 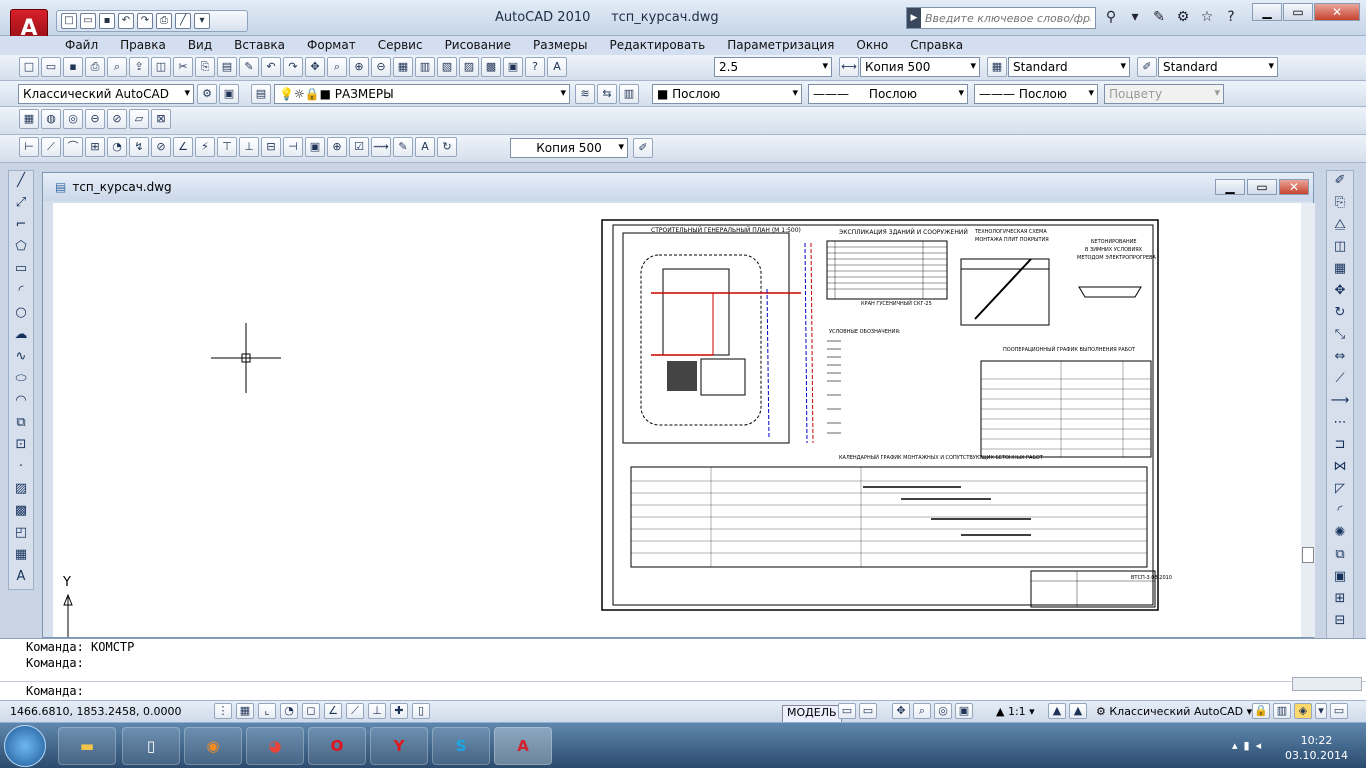 I want to click on gradient-icon: ▩, so click(x=21, y=513).